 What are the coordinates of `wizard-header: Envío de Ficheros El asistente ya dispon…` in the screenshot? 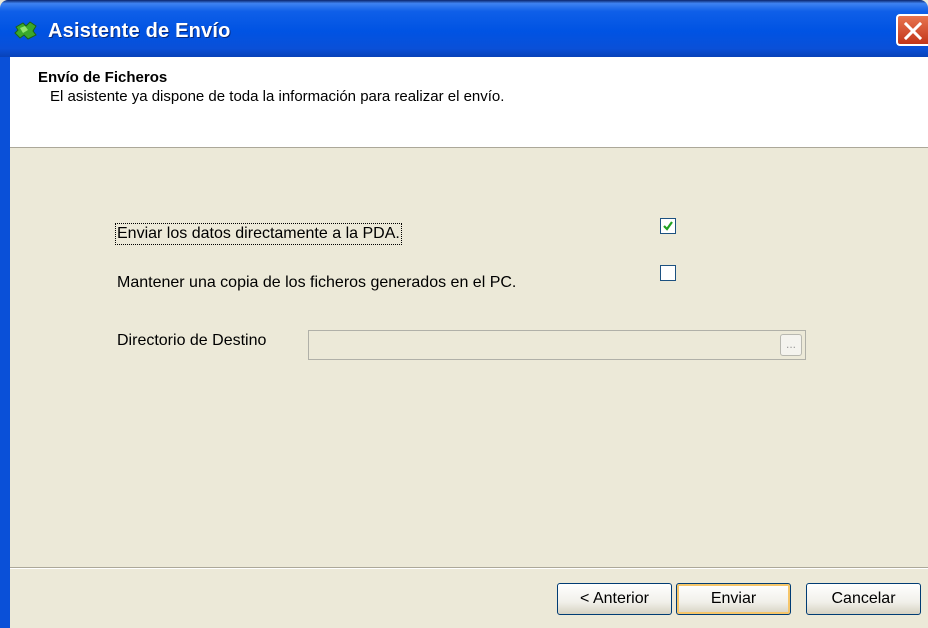 It's located at (469, 102).